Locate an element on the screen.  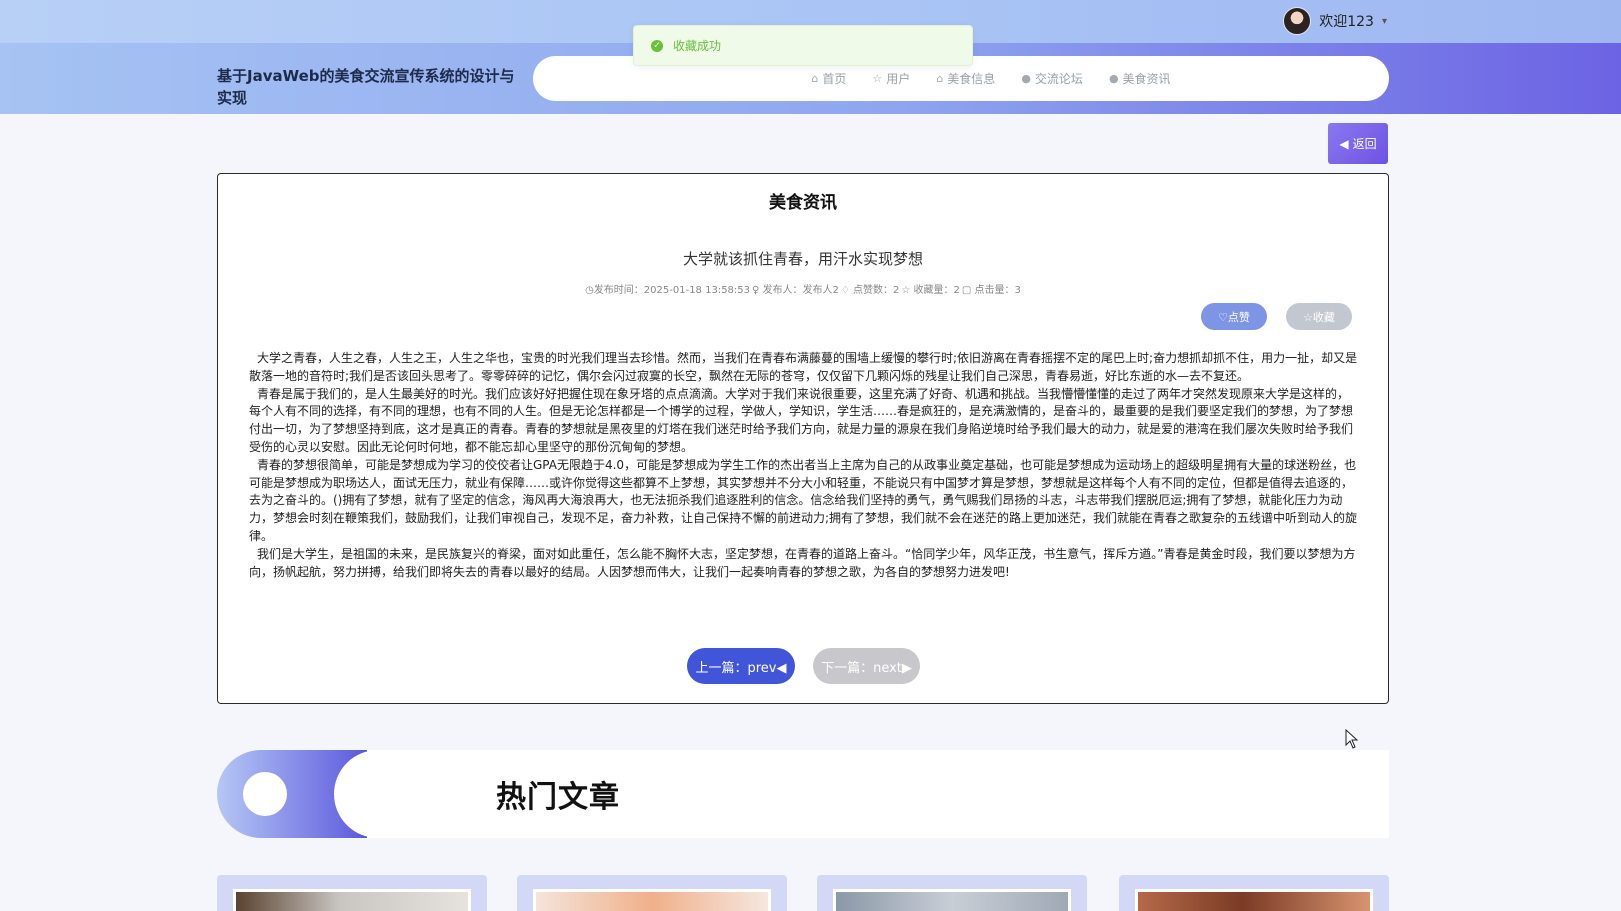
nav-item-label: 首页 is located at coordinates (834, 79).